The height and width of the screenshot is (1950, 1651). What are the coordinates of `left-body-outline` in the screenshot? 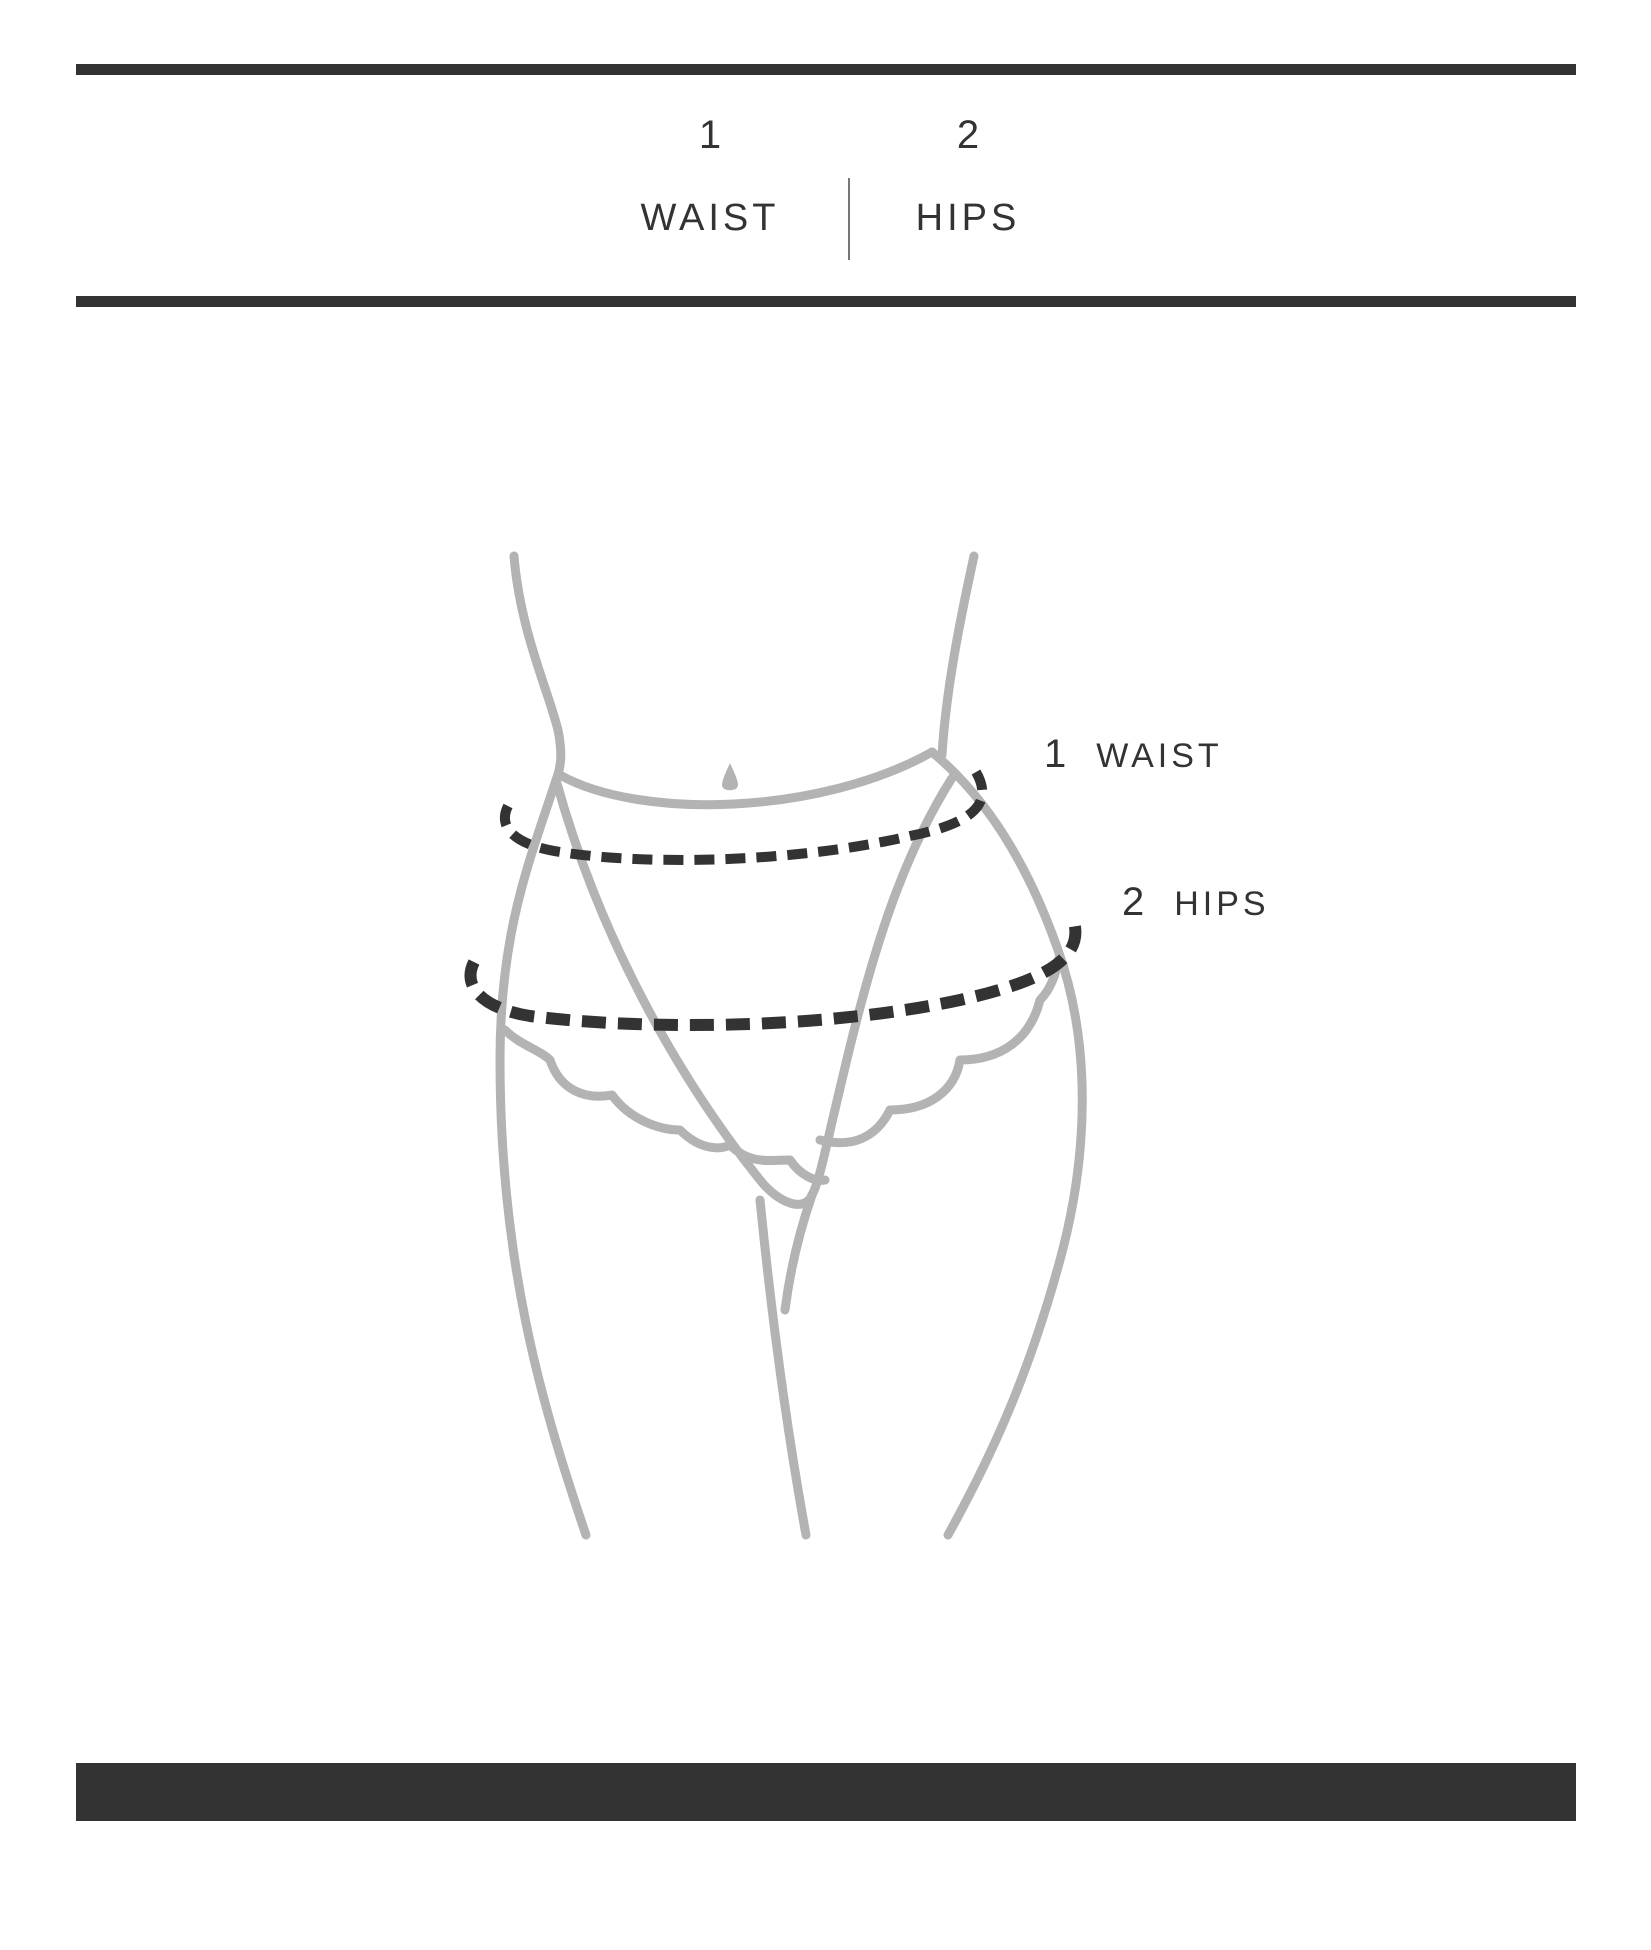 It's located at (543, 1045).